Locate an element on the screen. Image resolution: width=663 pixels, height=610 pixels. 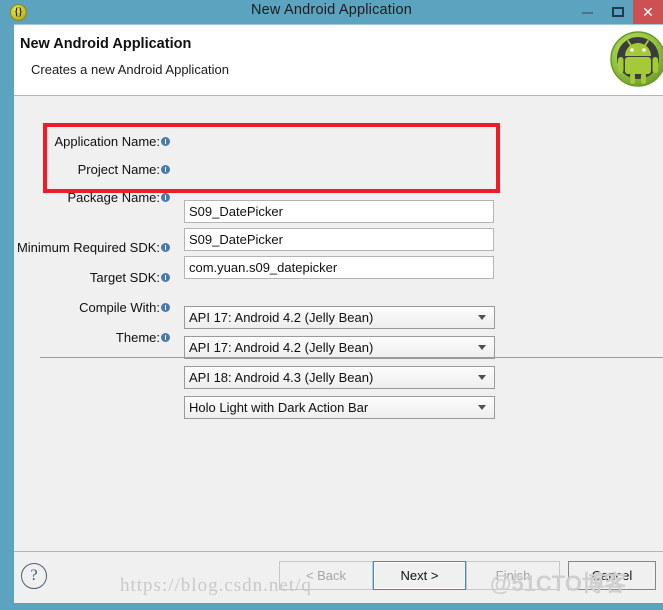
target-sdk-dropdown: API 17: Android 4.2 (Jelly Bean) is located at coordinates (339, 347).